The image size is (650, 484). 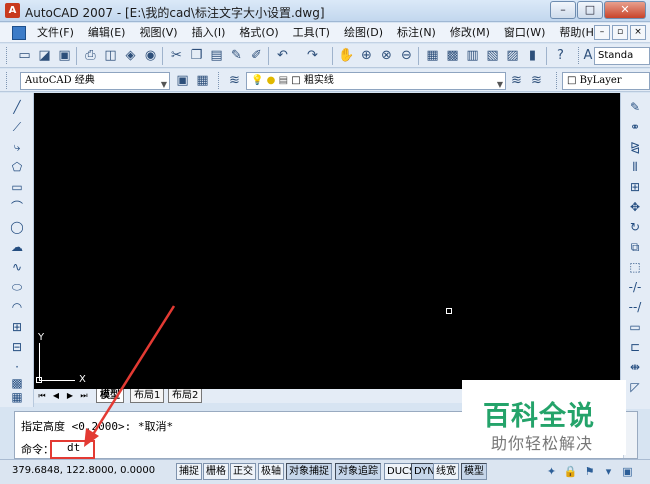 I want to click on status-tray: ✦ 🔒 ⚑ ▾ ▣, so click(x=590, y=471).